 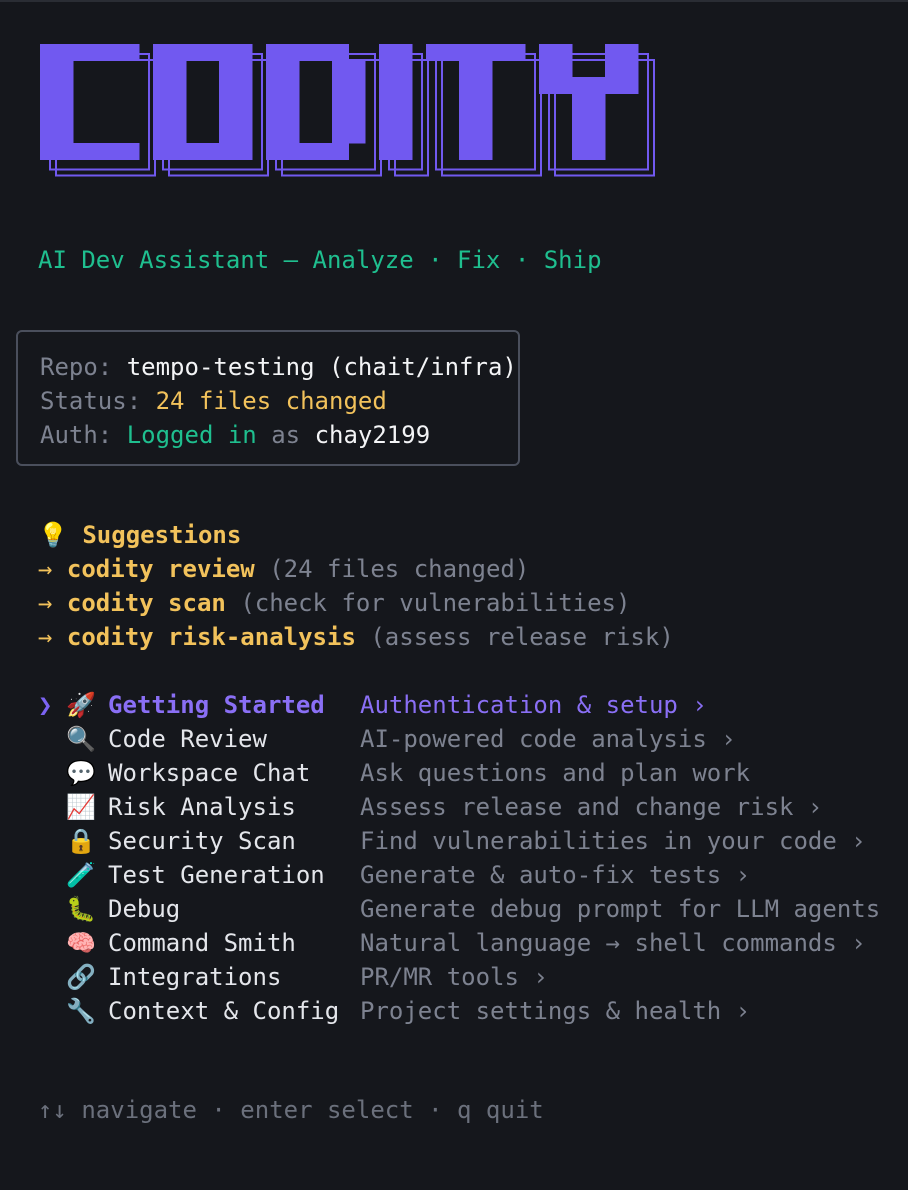 What do you see at coordinates (76, 435) in the screenshot?
I see `auth-label: Auth:` at bounding box center [76, 435].